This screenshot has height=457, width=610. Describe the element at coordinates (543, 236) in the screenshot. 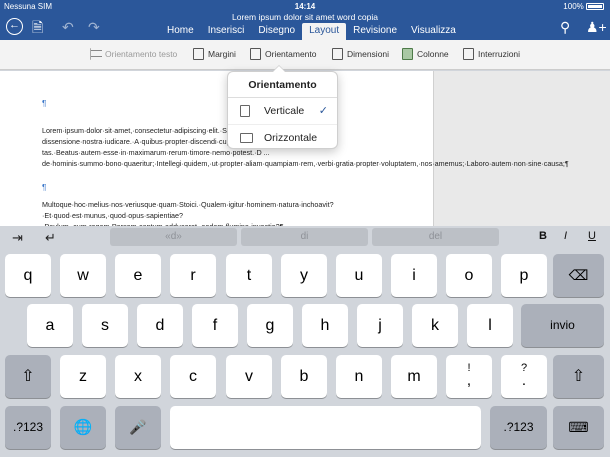

I see `bold-button: B` at that location.